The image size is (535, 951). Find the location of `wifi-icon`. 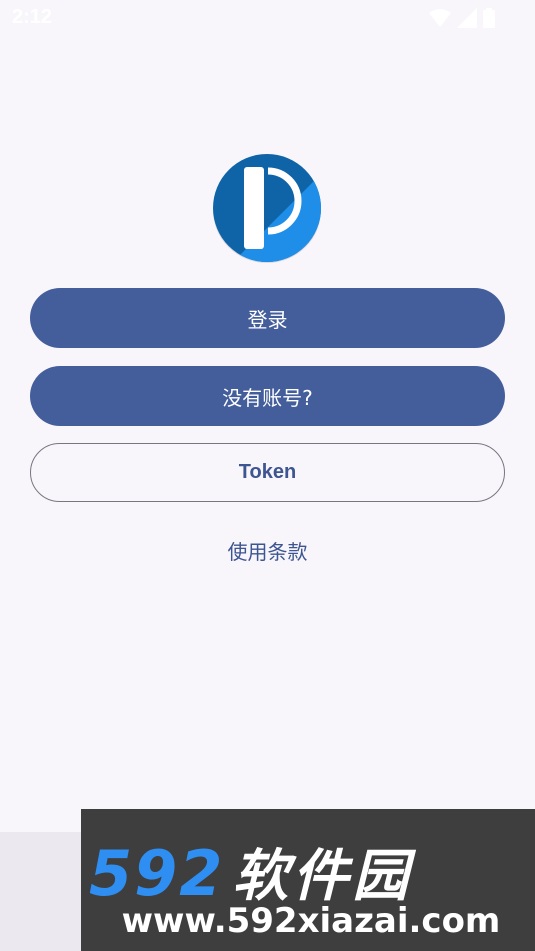

wifi-icon is located at coordinates (440, 18).